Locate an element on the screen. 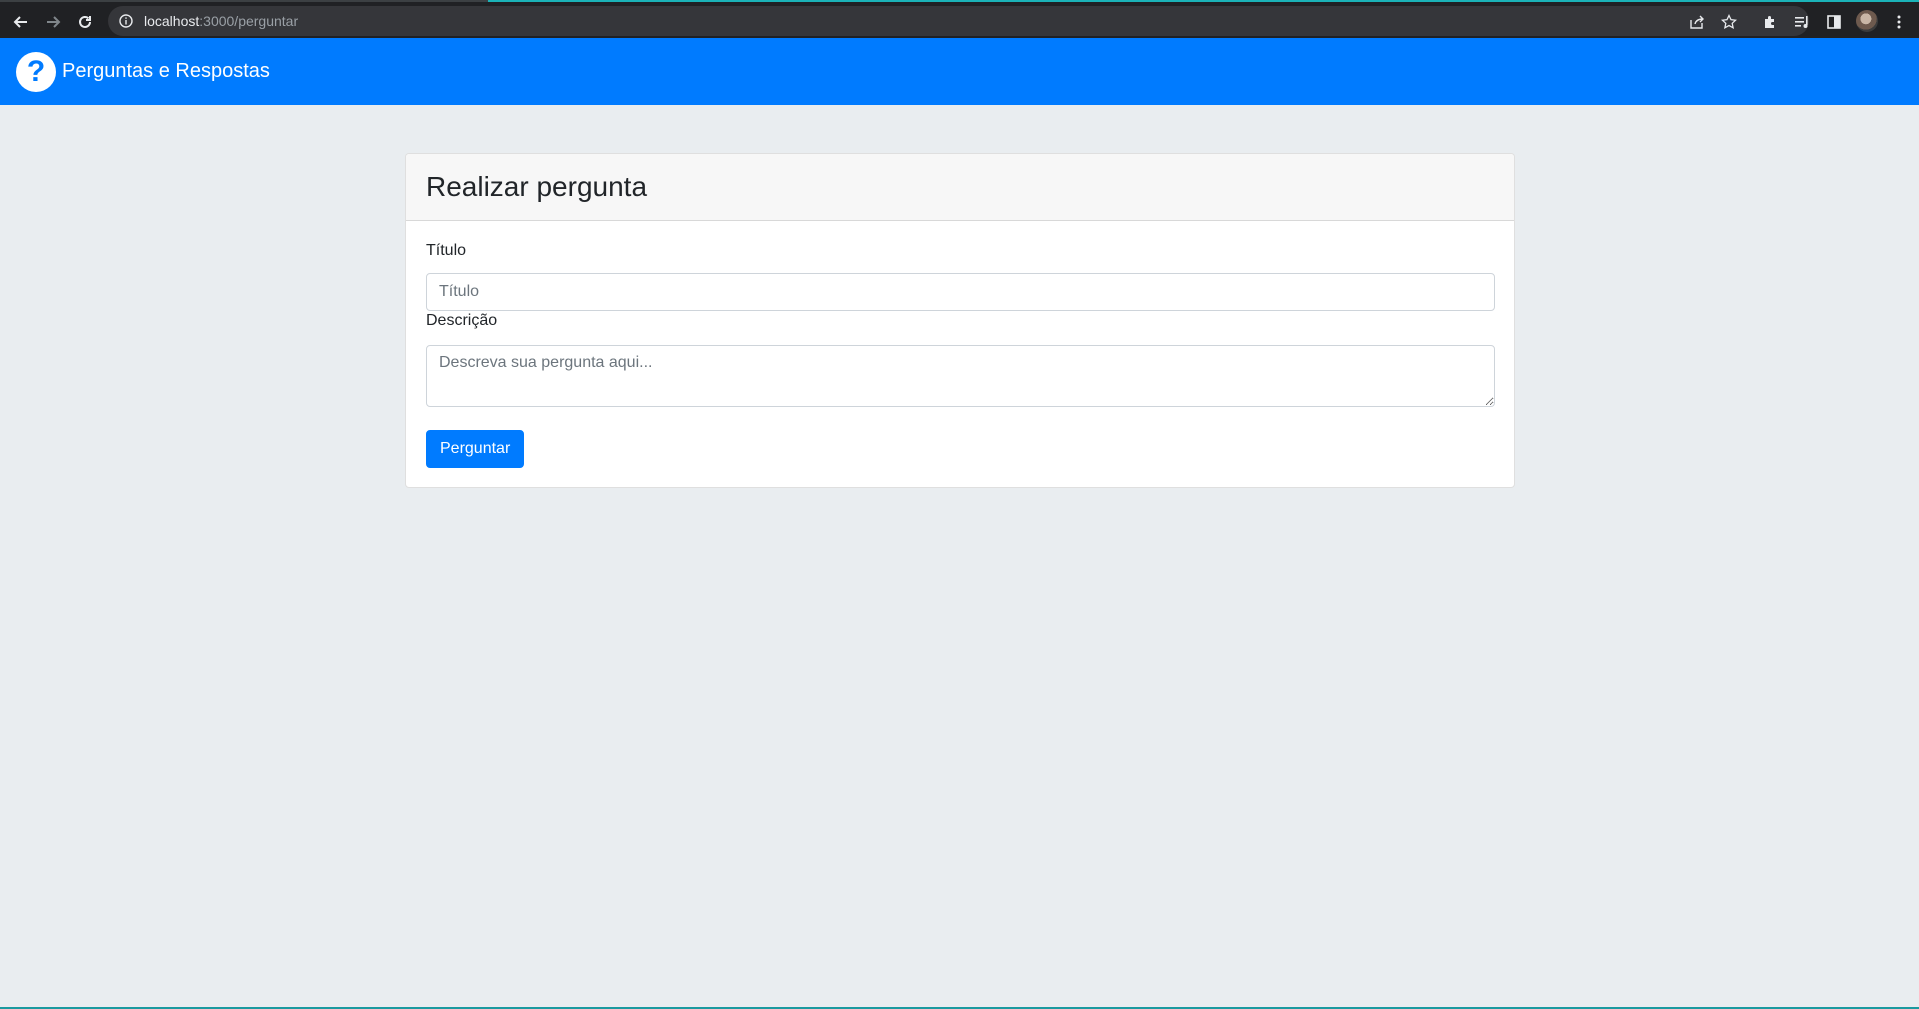  reload-icon is located at coordinates (85, 21).